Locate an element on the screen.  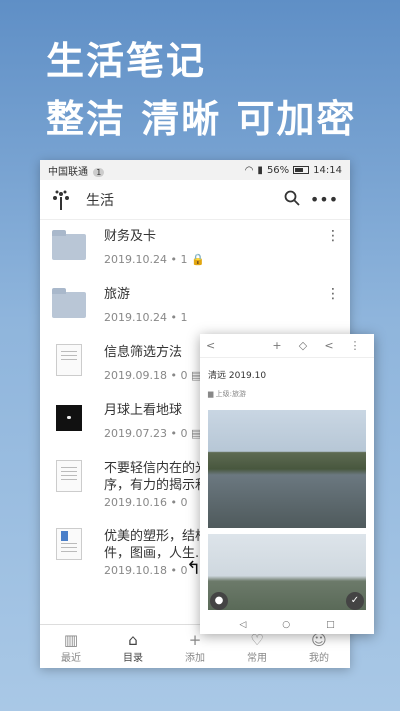
note-title: 清远 2019.10 is located at coordinates (237, 376).